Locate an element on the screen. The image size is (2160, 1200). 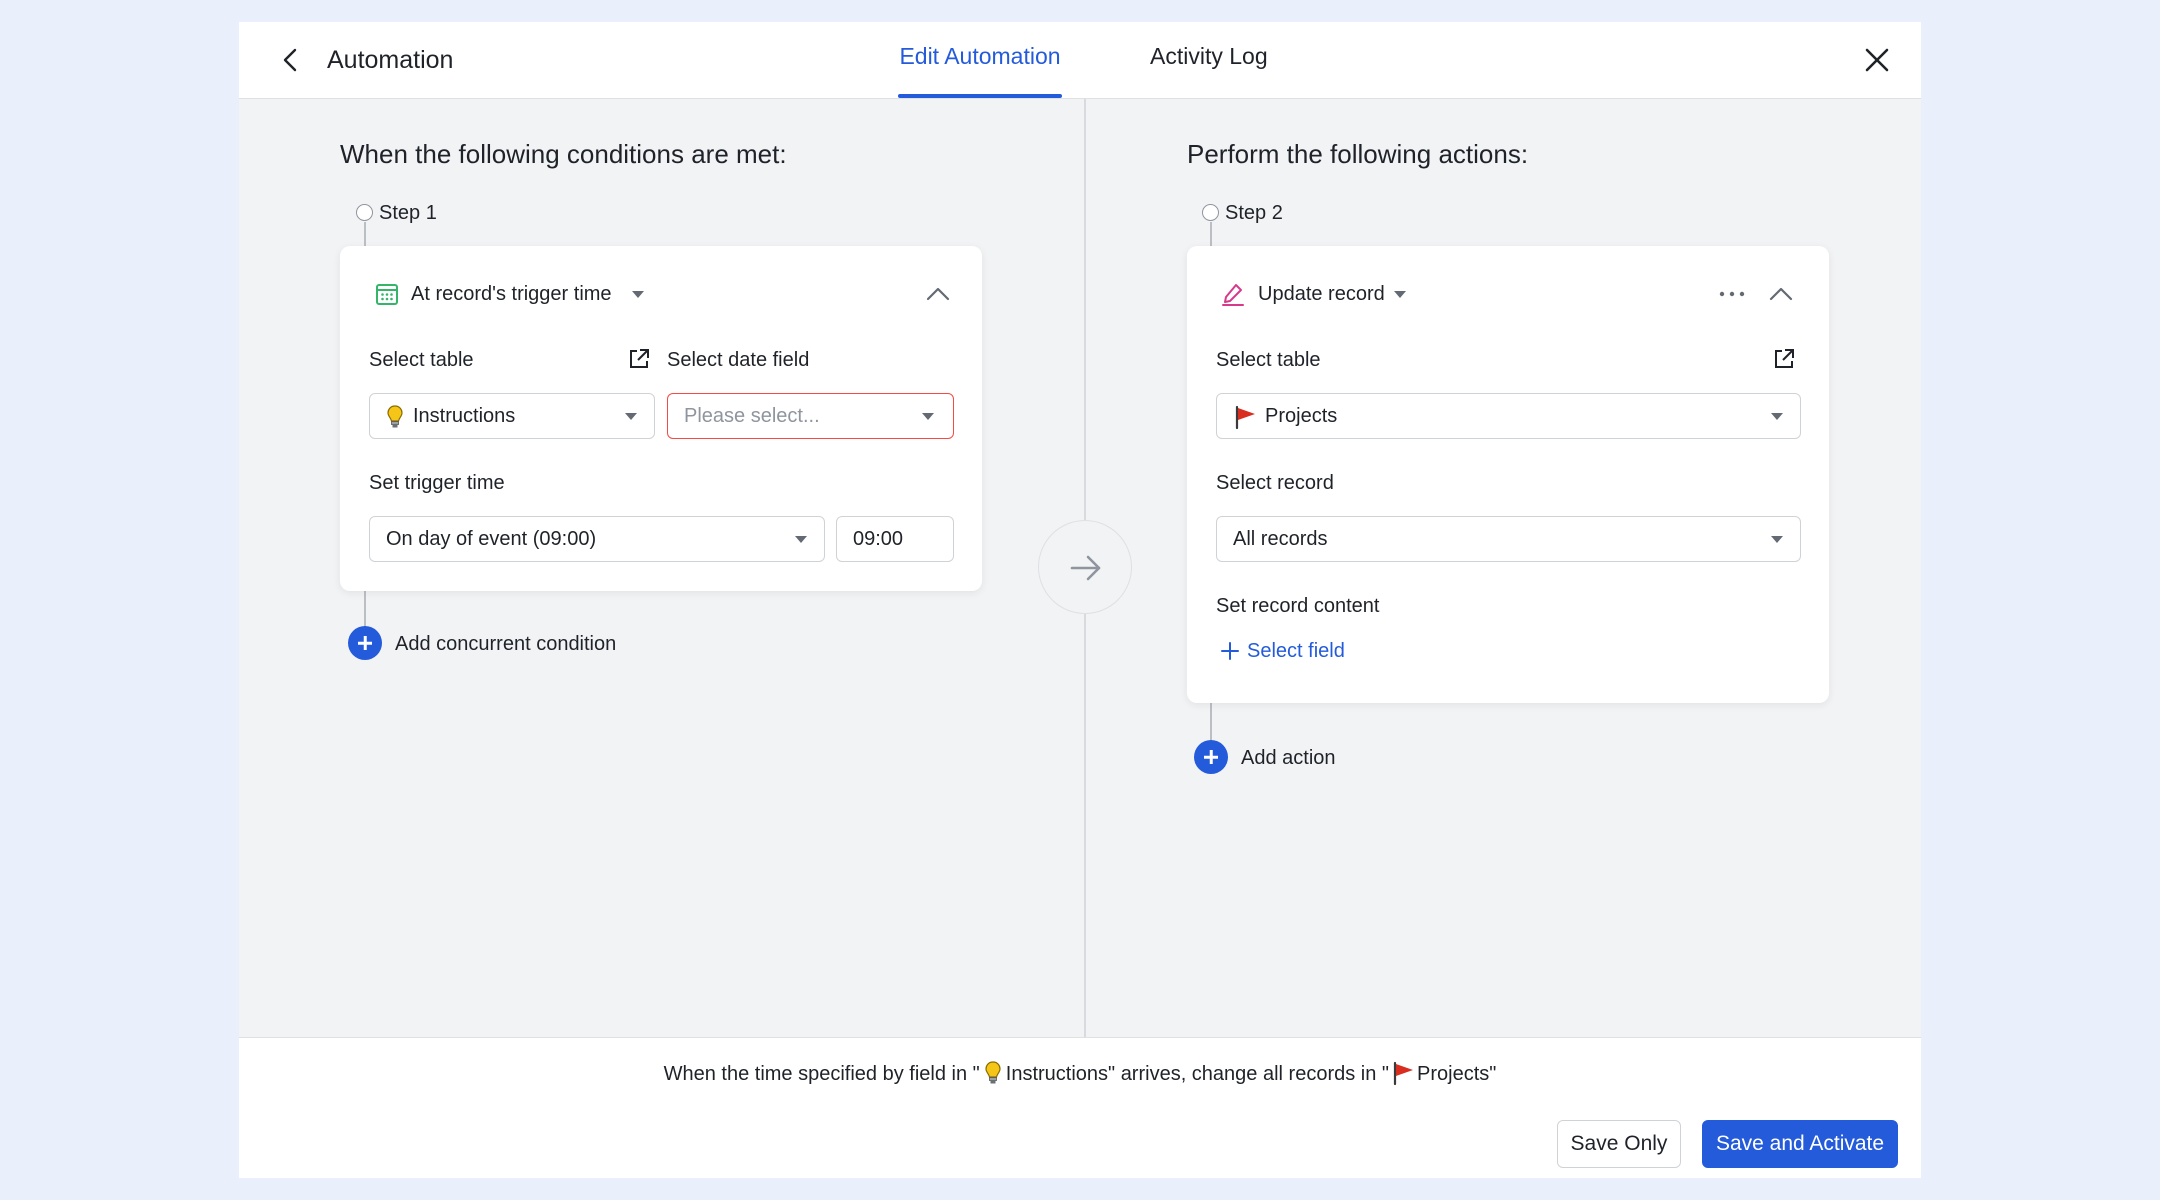
save-only-button: Save Only is located at coordinates (1619, 1144).